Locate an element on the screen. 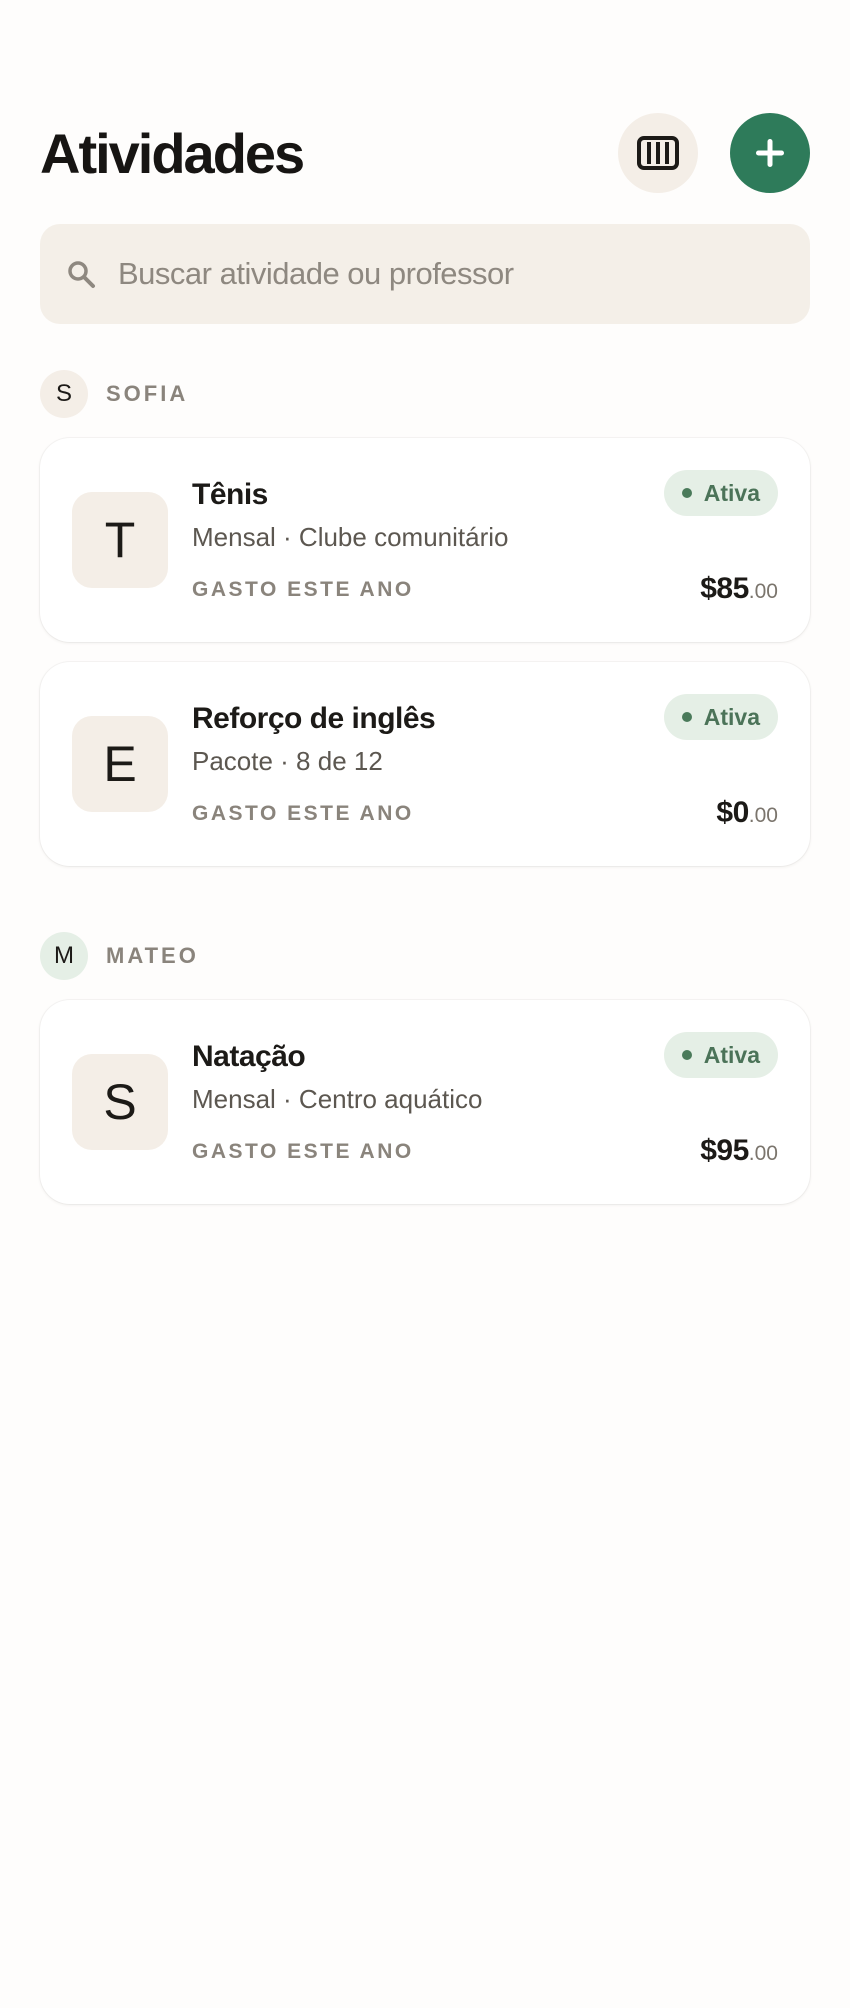 The height and width of the screenshot is (2008, 850). group-header-mateo: M MATEO is located at coordinates (119, 956).